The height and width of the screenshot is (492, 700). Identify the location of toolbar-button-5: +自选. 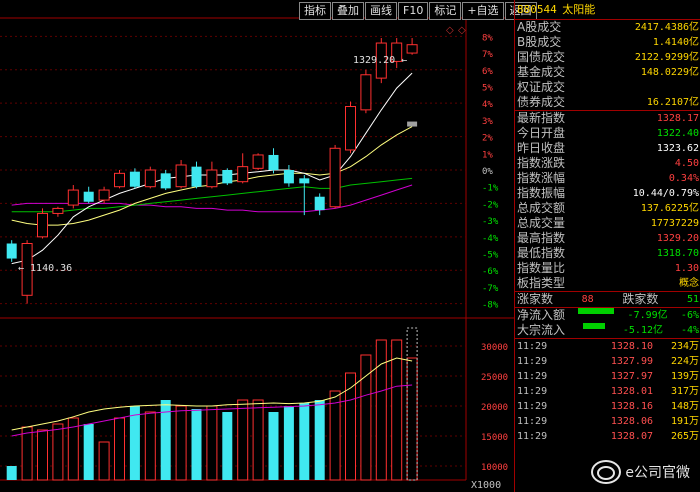
(483, 11).